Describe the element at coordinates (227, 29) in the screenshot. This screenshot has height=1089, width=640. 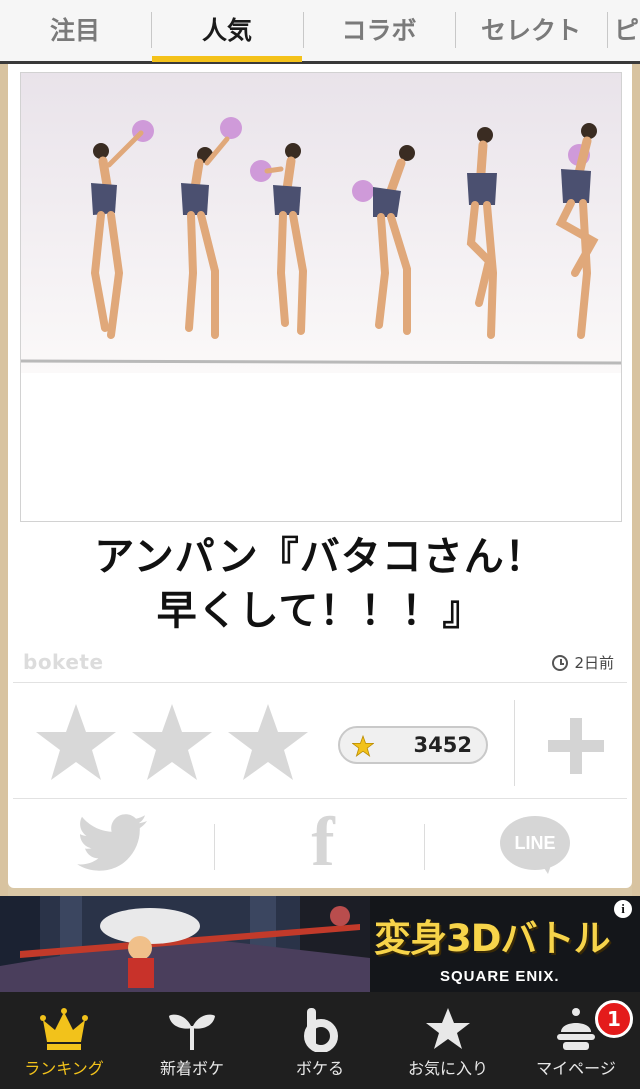
I see `tab-popular: 人気` at that location.